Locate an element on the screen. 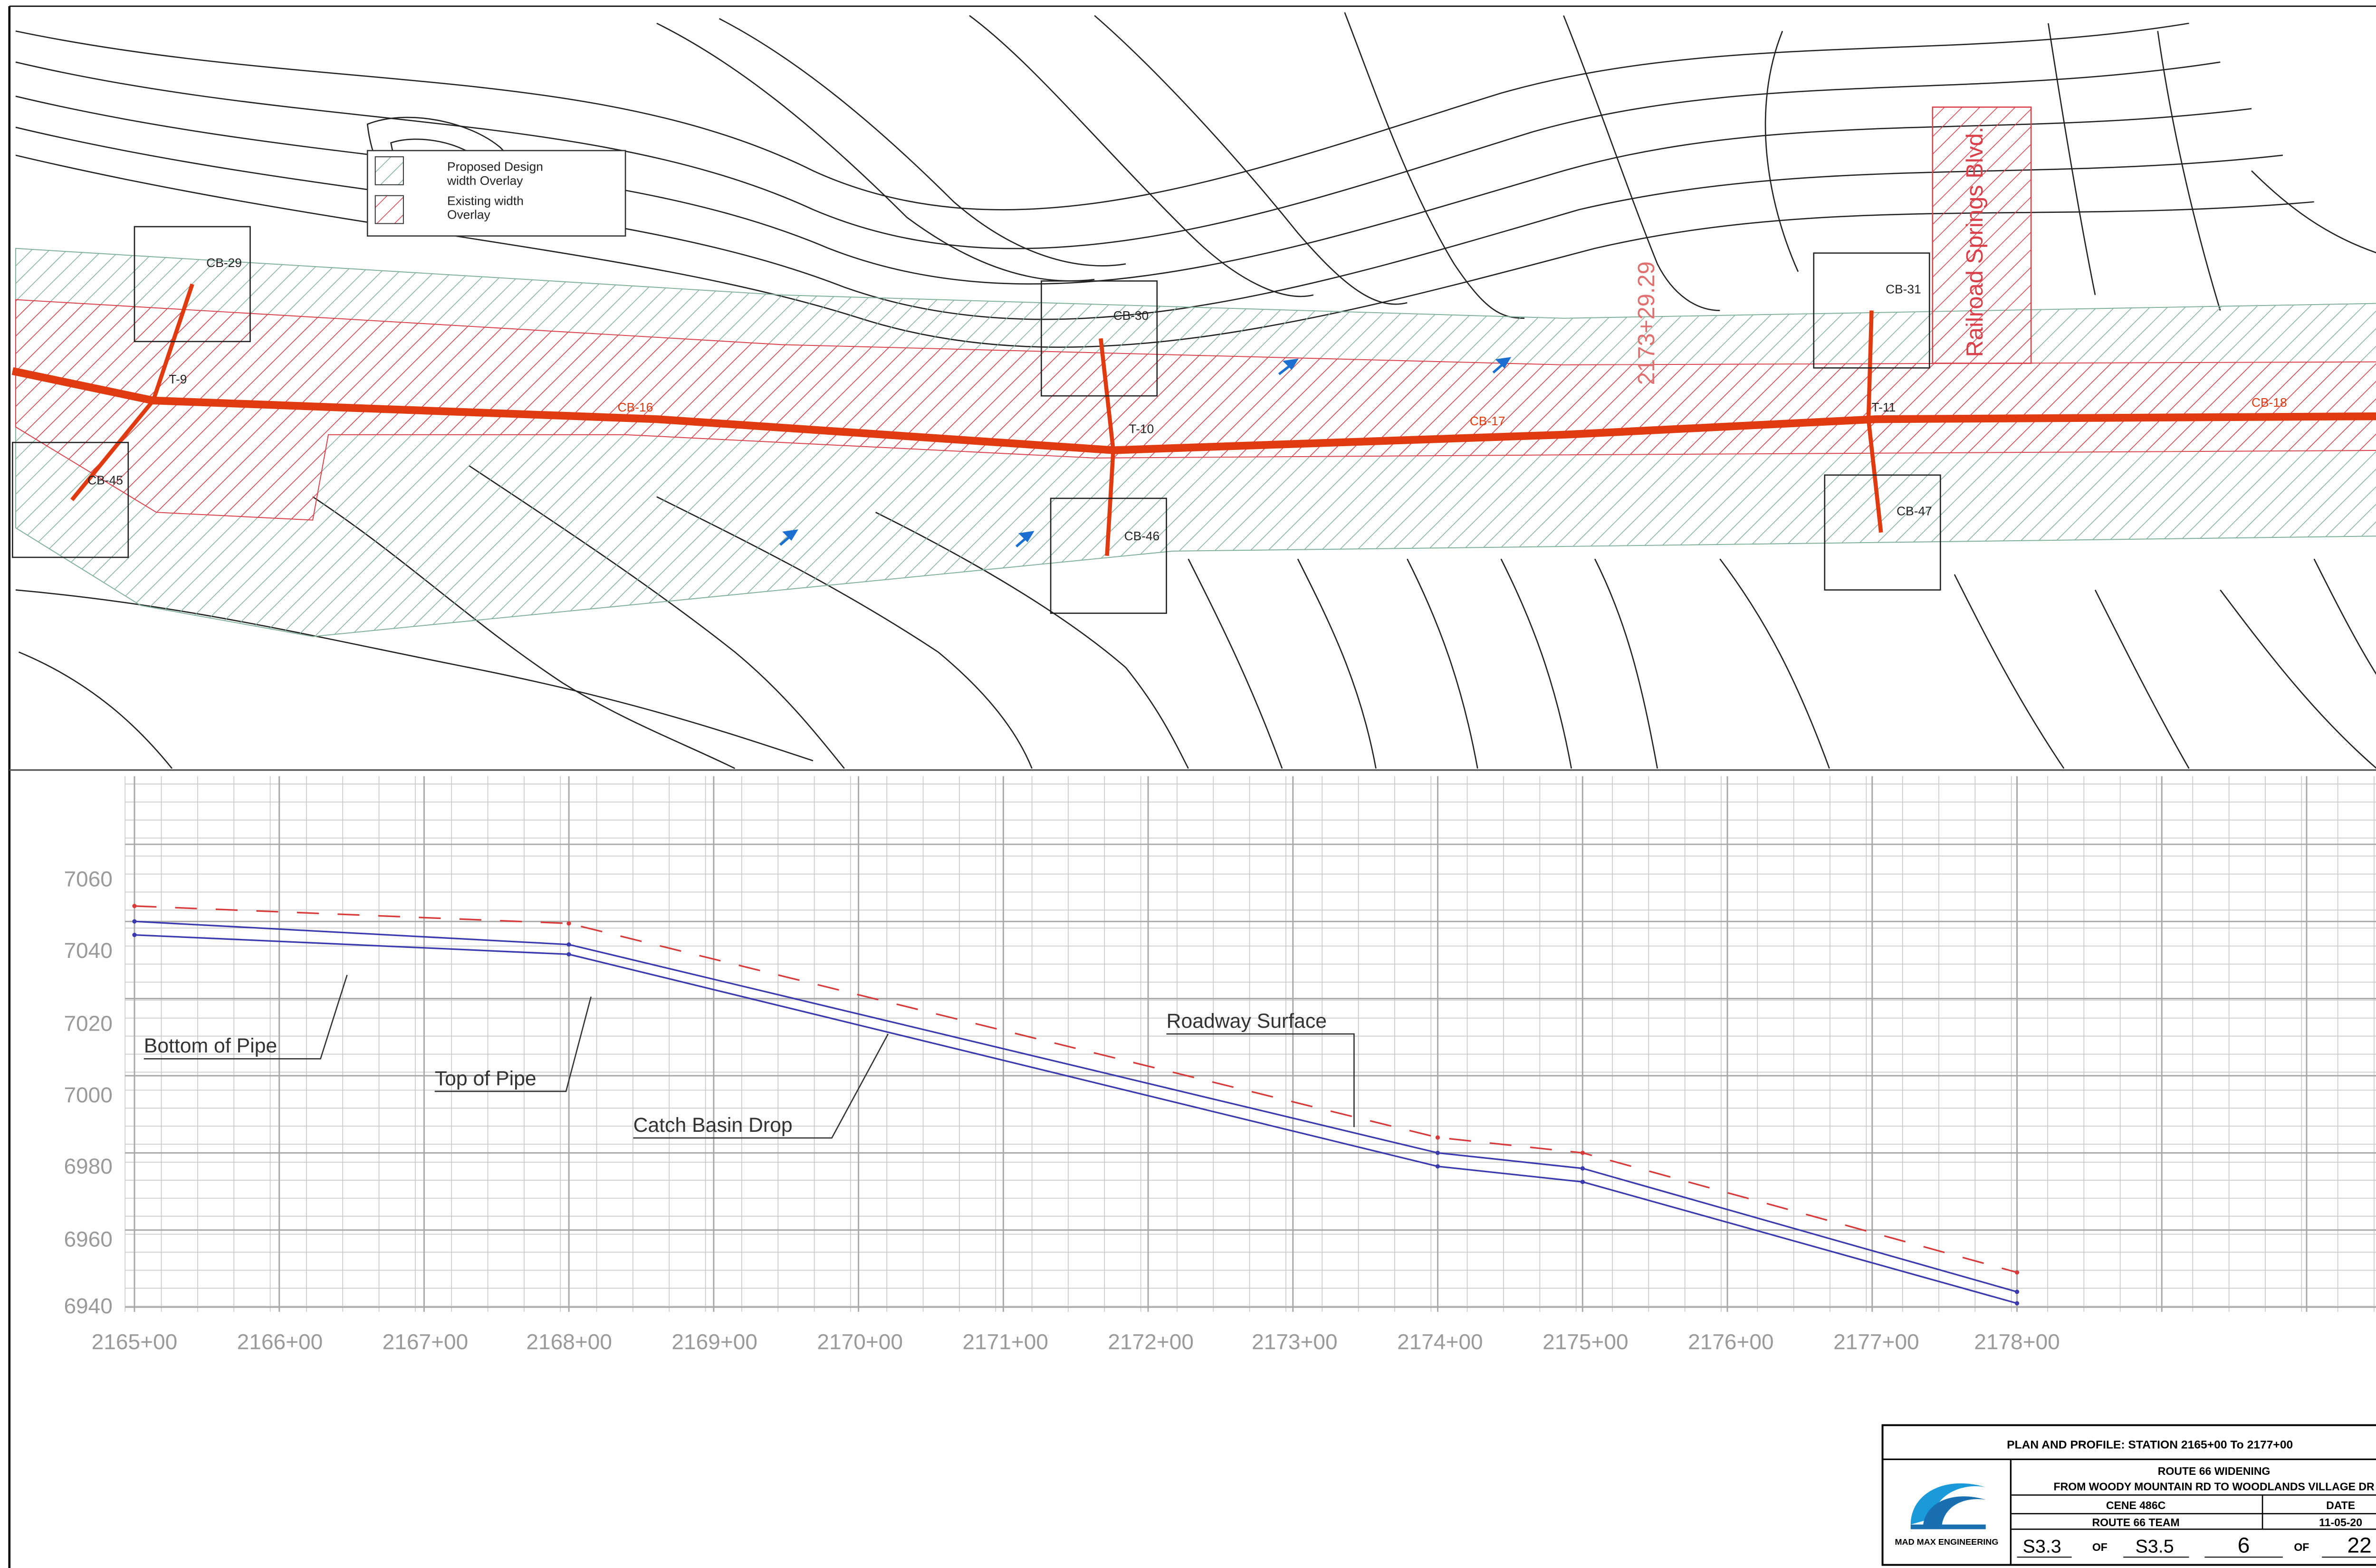 The image size is (2376, 1568). company-name: MAD MAX ENGINEERING is located at coordinates (1946, 1542).